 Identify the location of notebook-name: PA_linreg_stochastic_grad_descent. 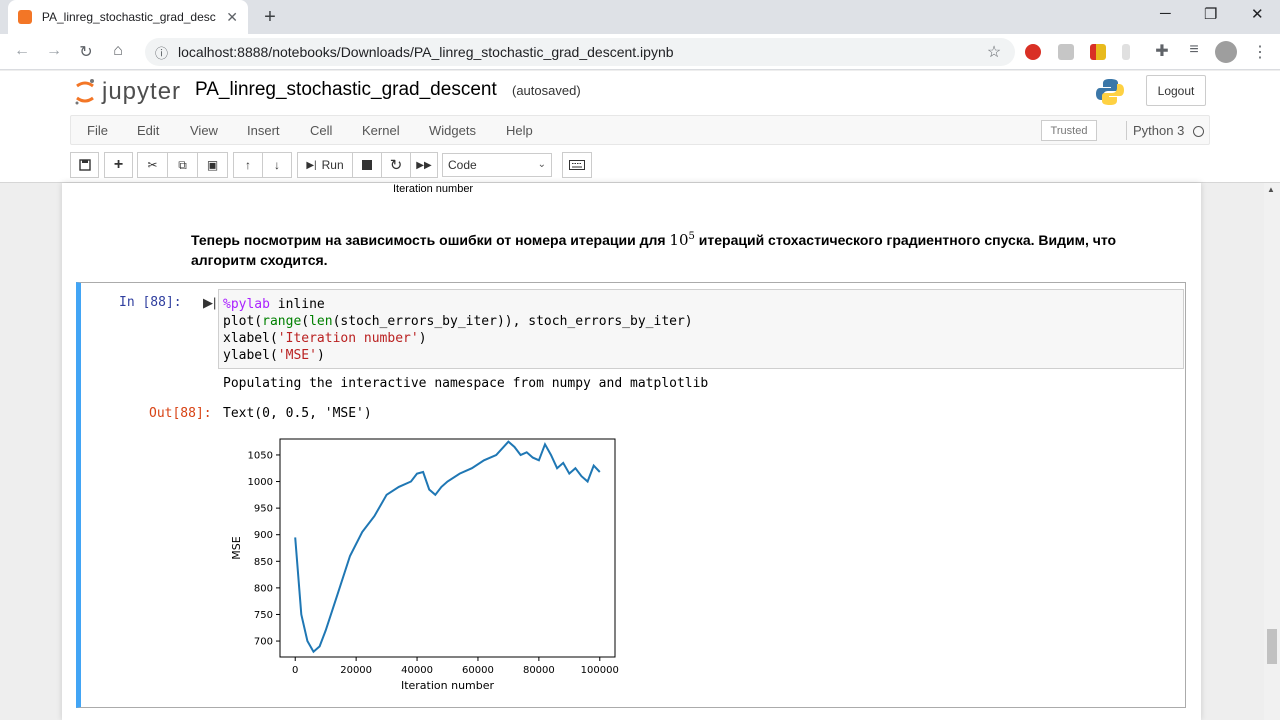
(346, 90).